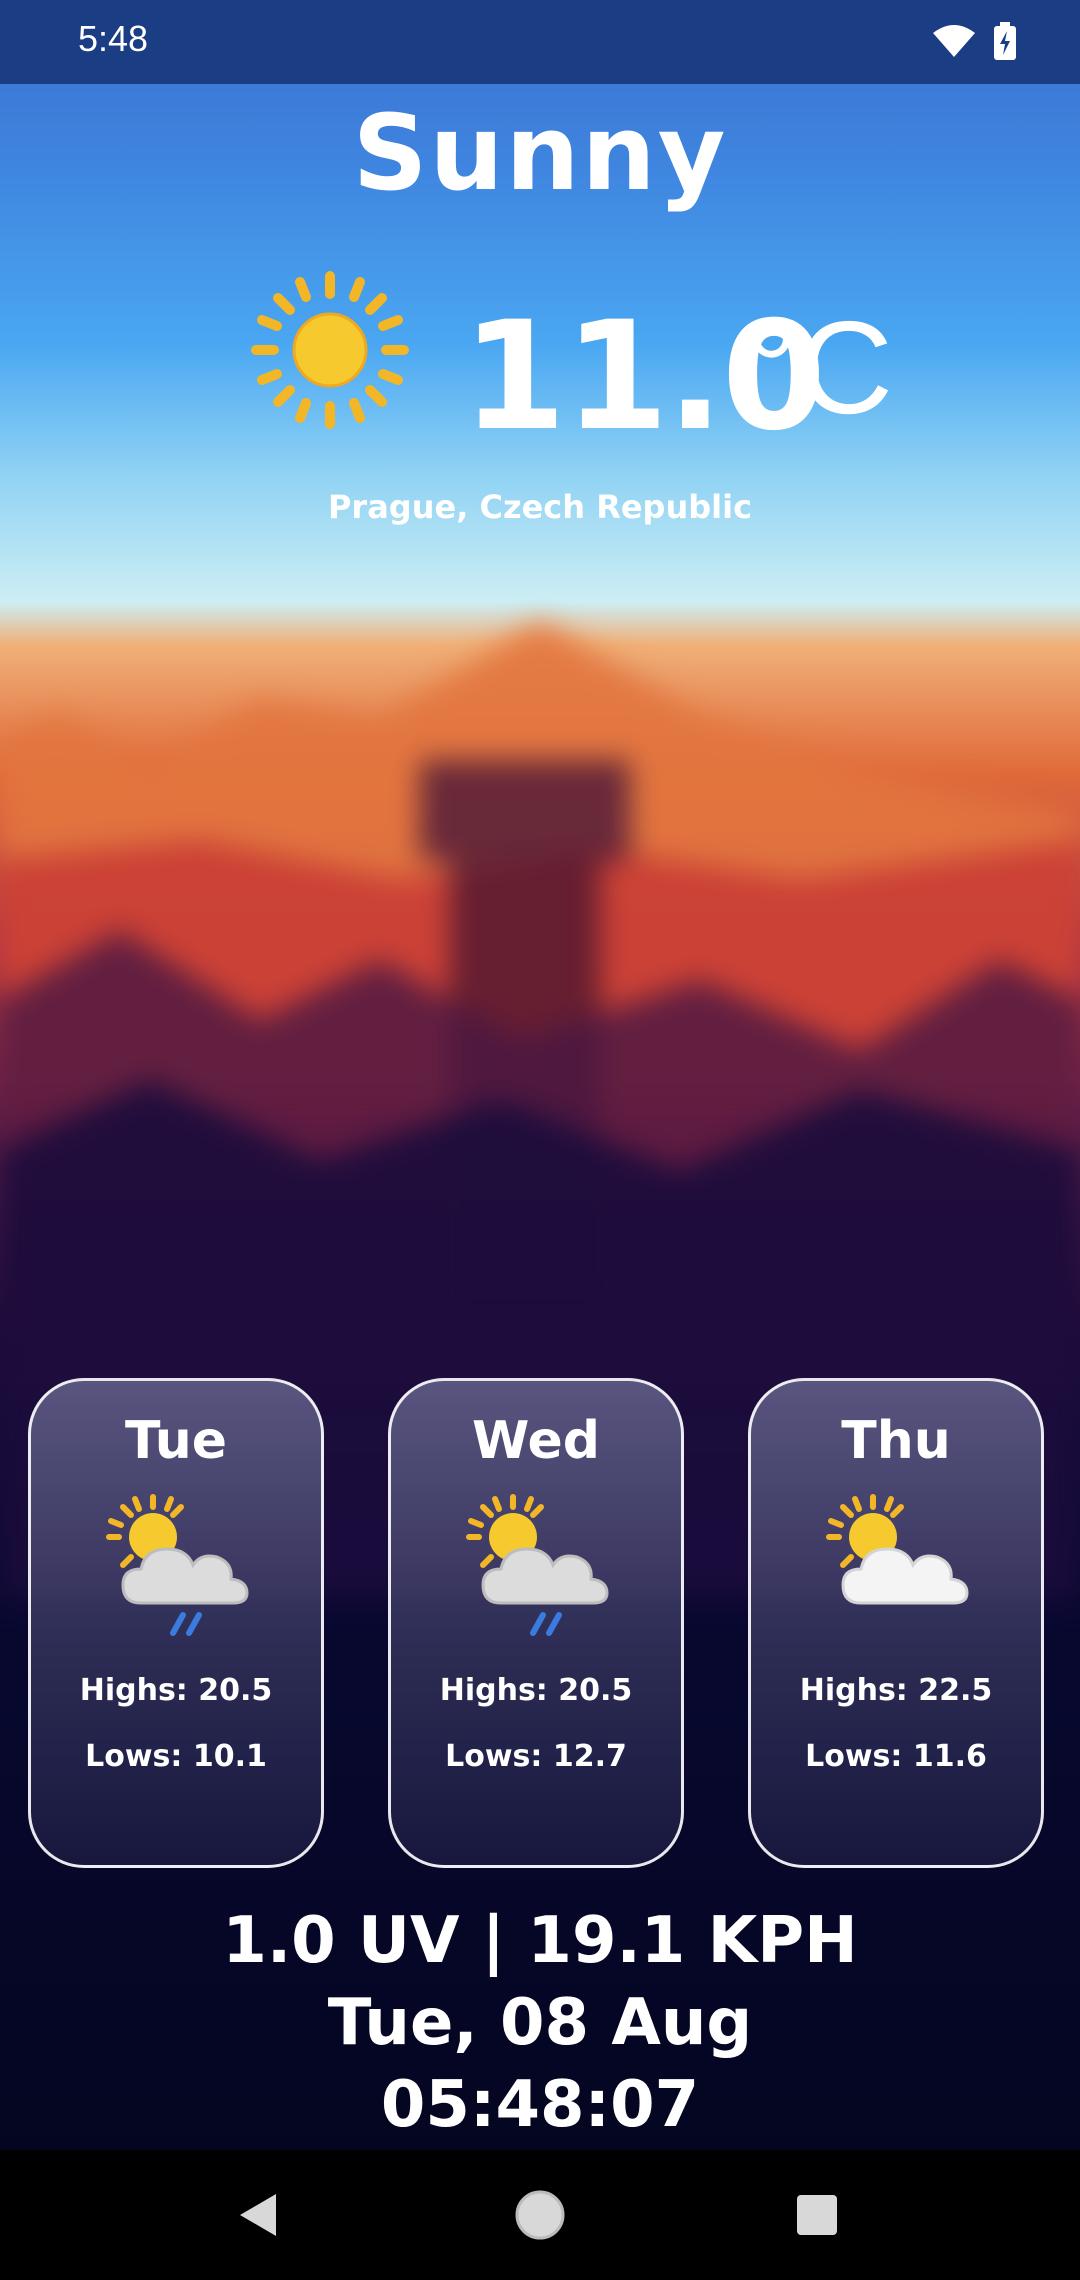 The image size is (1080, 2280). Describe the element at coordinates (113, 38) in the screenshot. I see `status-time: 5:48` at that location.